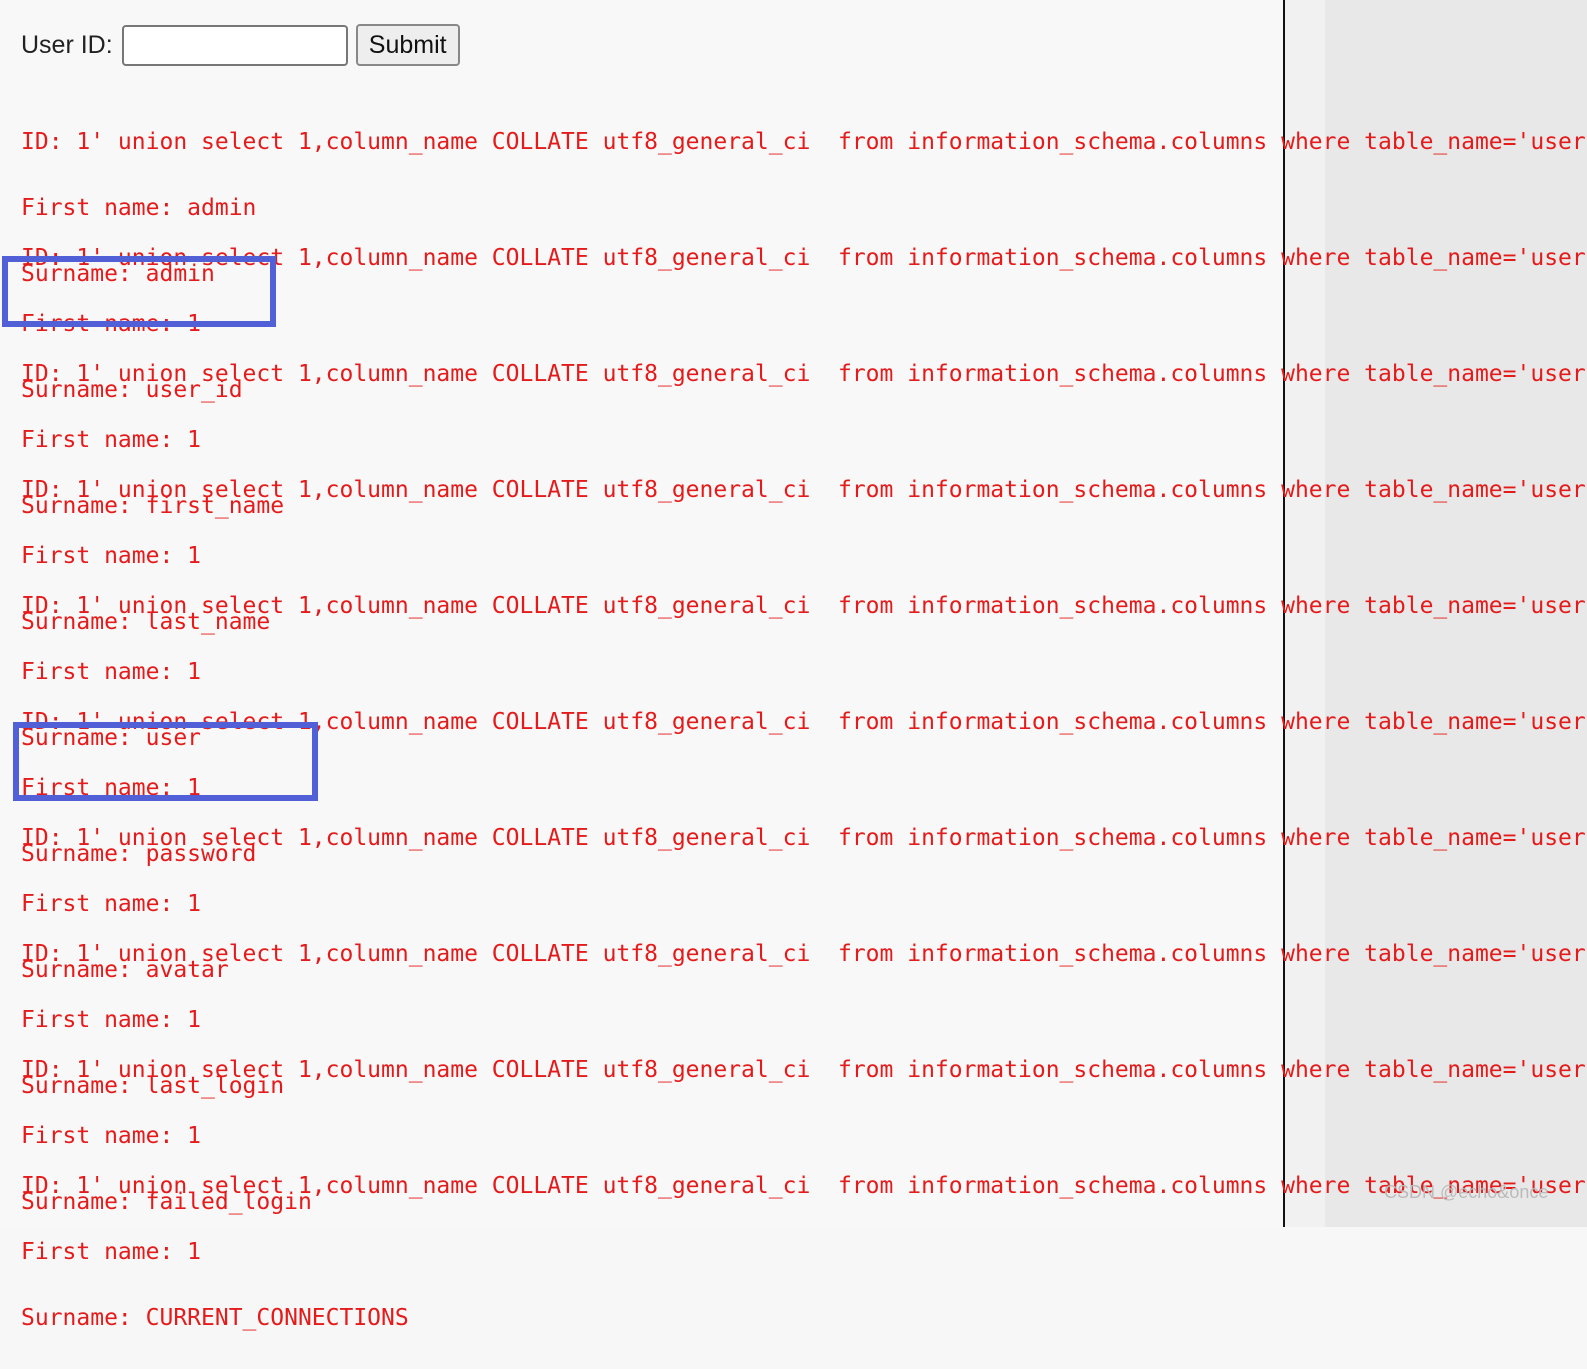 This screenshot has height=1369, width=1587. What do you see at coordinates (139, 291) in the screenshot?
I see `highlight-box-user-id` at bounding box center [139, 291].